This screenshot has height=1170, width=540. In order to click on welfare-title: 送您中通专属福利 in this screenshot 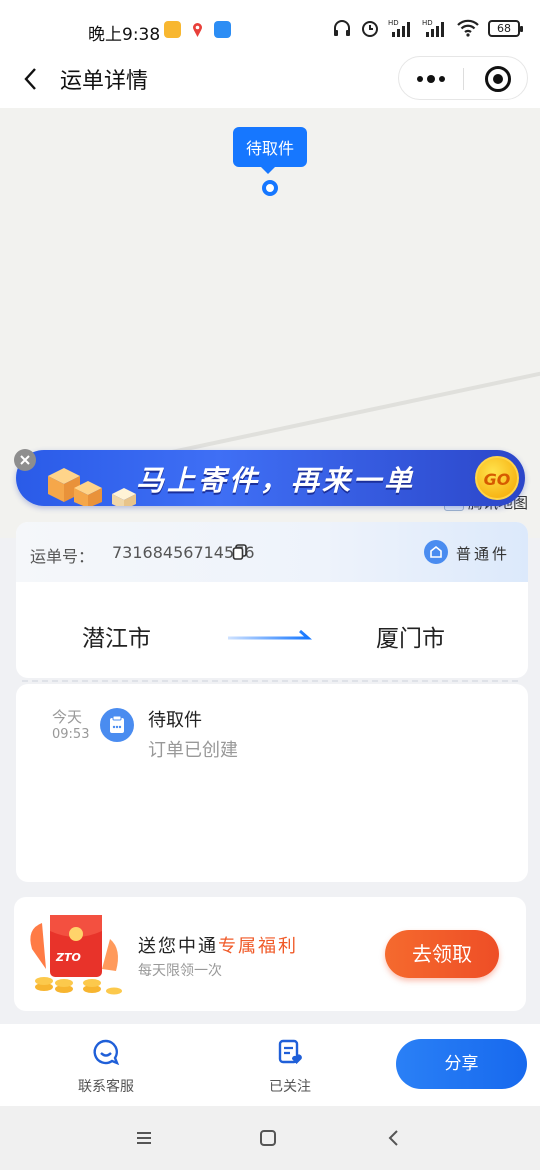, I will do `click(218, 945)`.